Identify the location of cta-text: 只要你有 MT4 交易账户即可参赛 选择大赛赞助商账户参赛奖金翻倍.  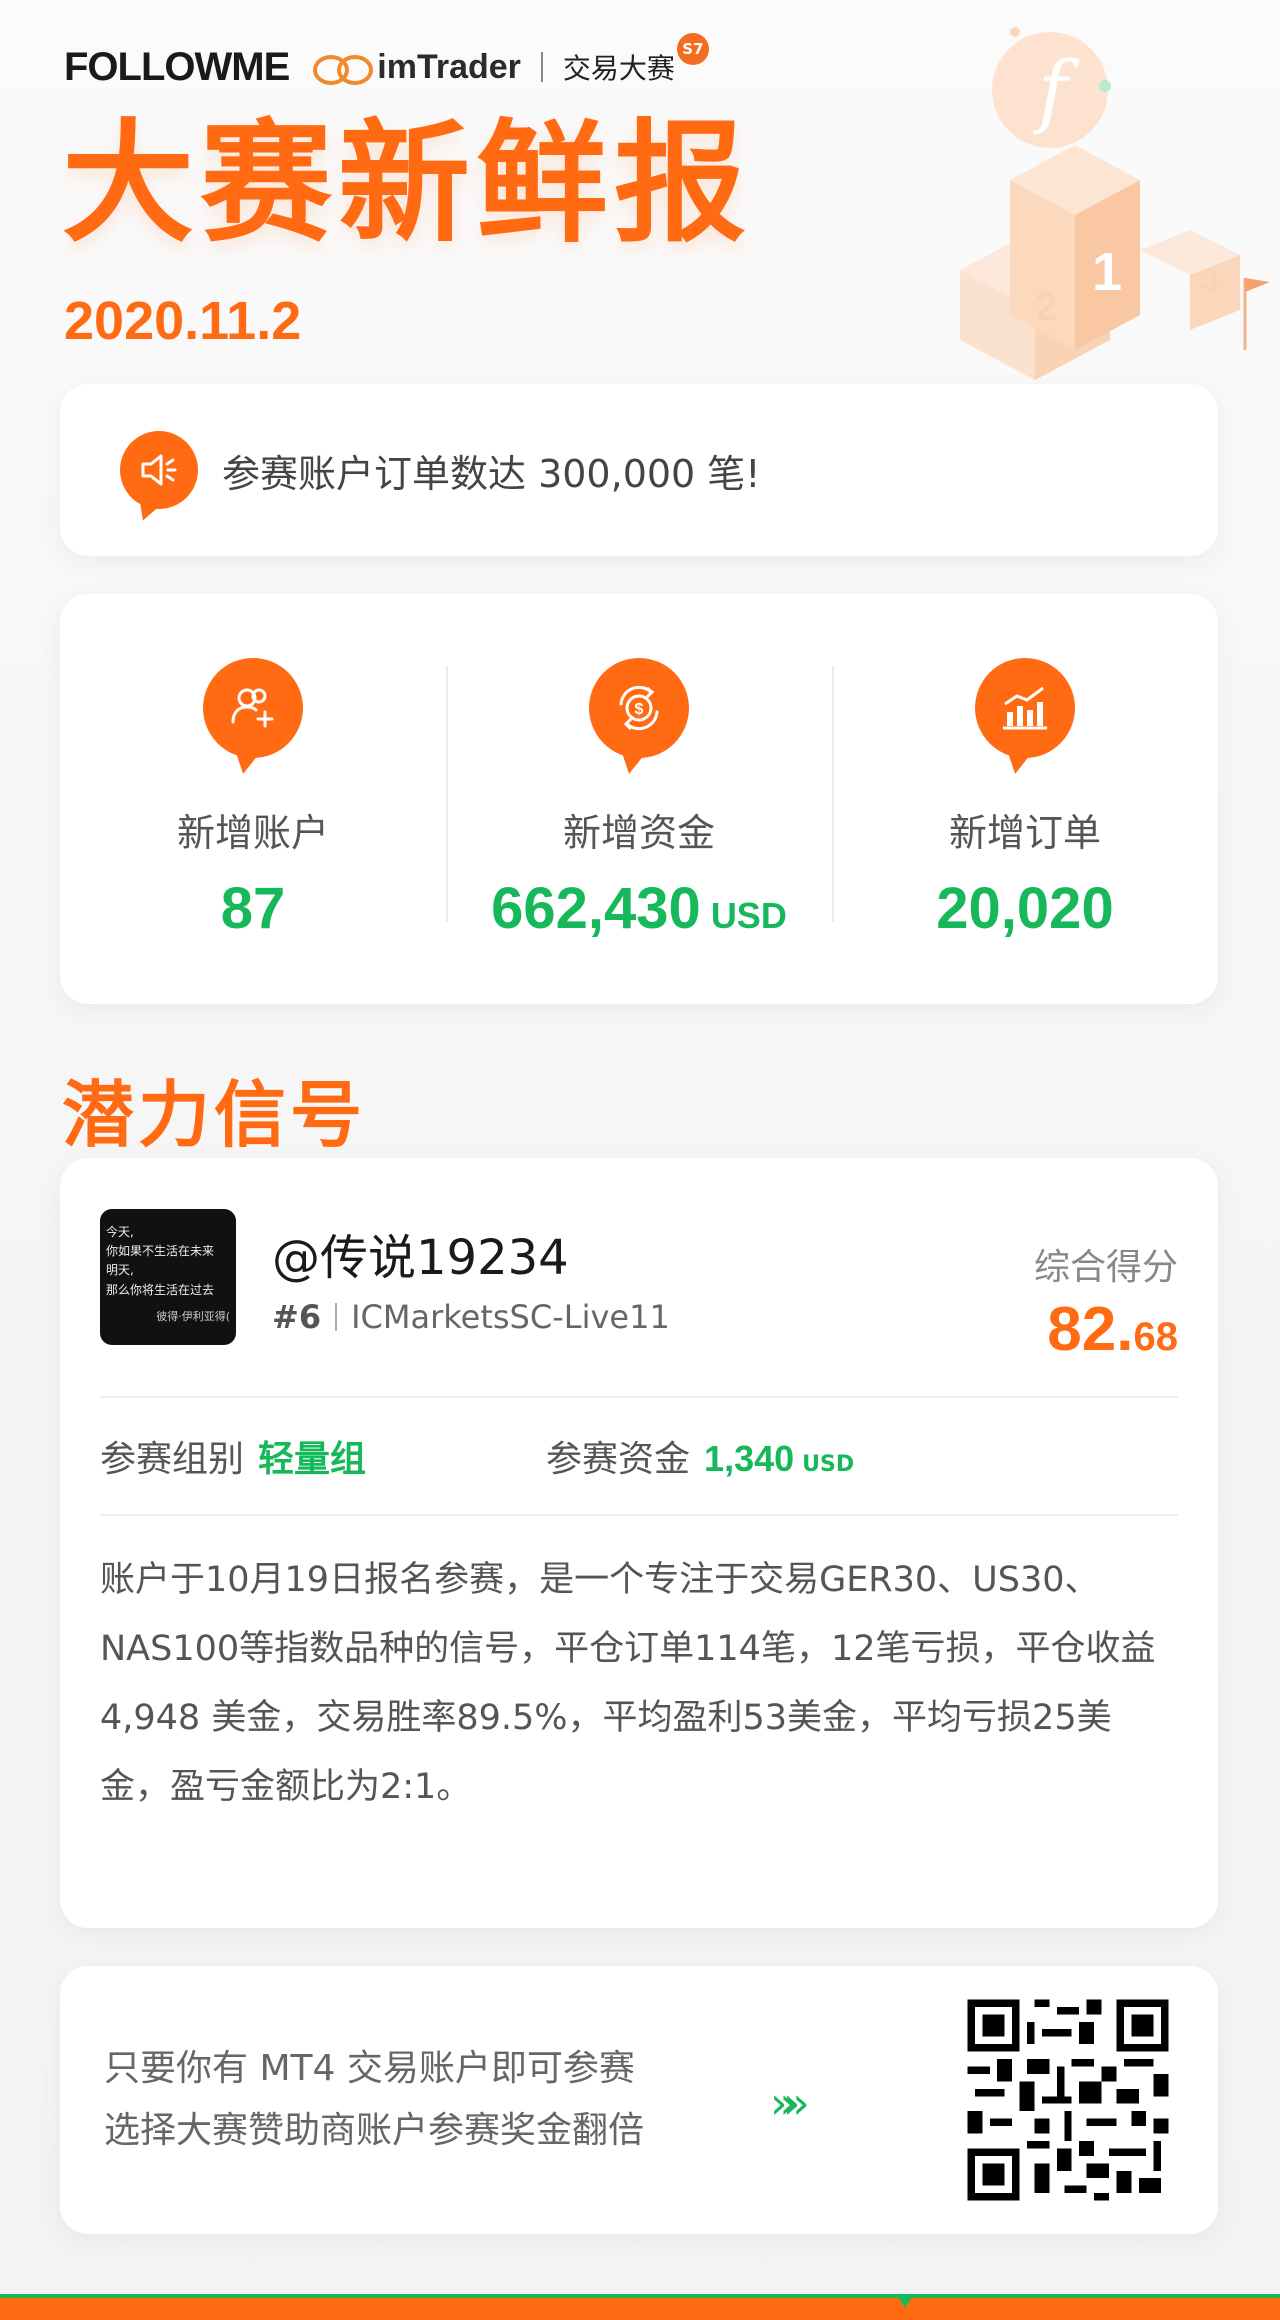
(374, 2100).